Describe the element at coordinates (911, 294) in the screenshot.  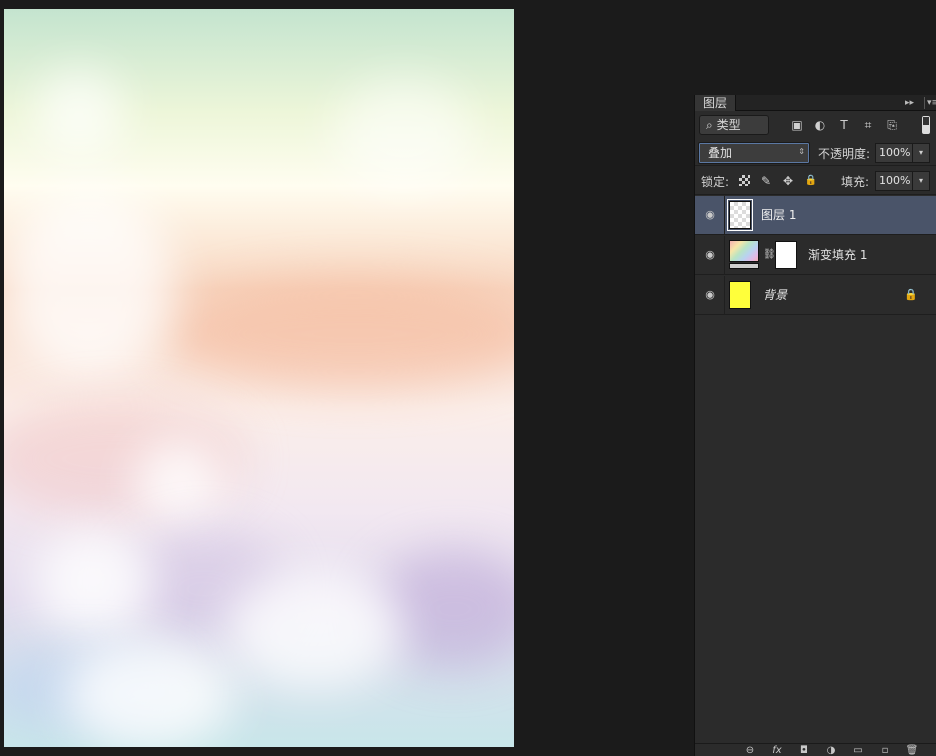
I see `layer-lock-icon: 🔒` at that location.